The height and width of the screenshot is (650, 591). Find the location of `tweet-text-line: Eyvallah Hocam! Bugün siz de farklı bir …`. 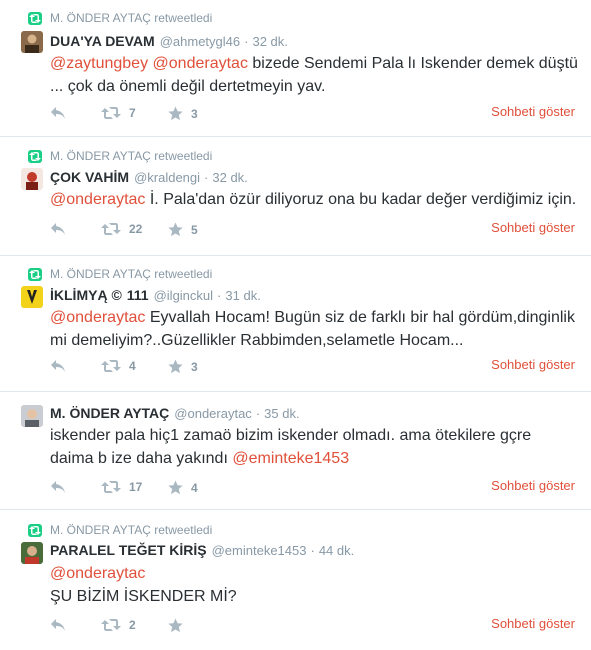

tweet-text-line: Eyvallah Hocam! Bugün siz de farklı bir … is located at coordinates (360, 317).